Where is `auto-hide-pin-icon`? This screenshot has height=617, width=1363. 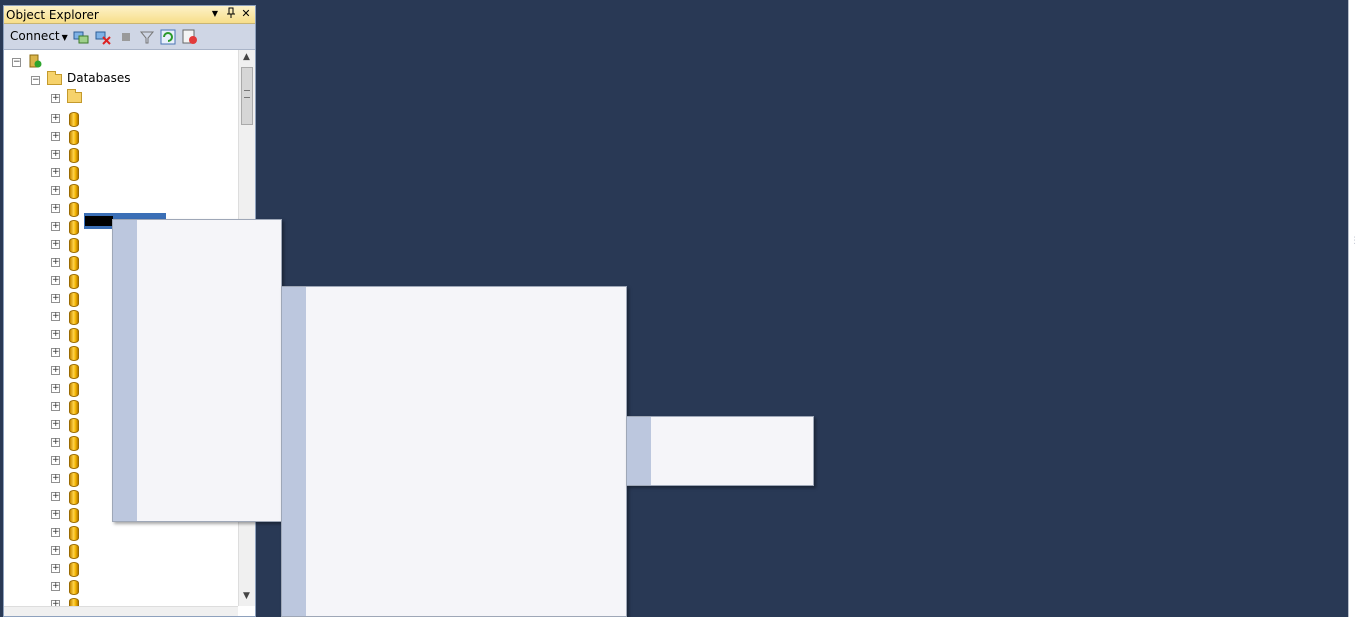 auto-hide-pin-icon is located at coordinates (231, 14).